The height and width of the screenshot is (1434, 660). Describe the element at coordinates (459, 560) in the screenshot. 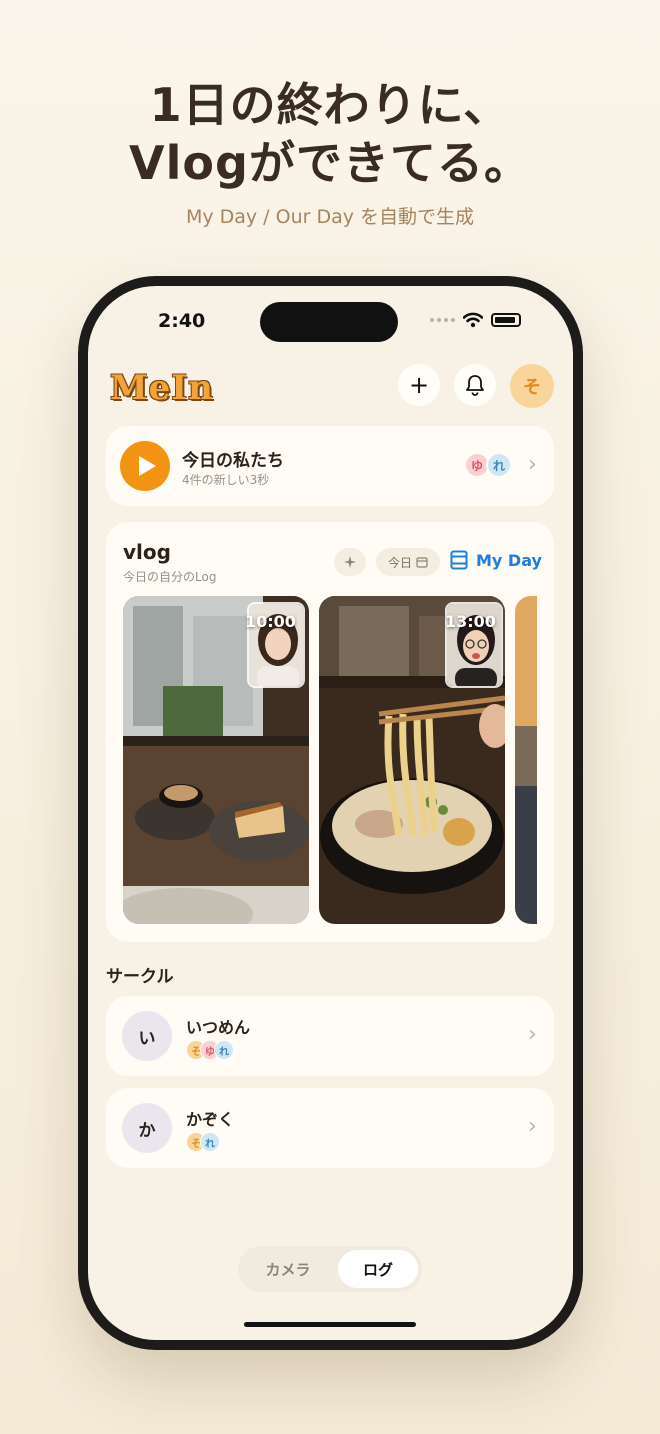

I see `film-icon` at that location.